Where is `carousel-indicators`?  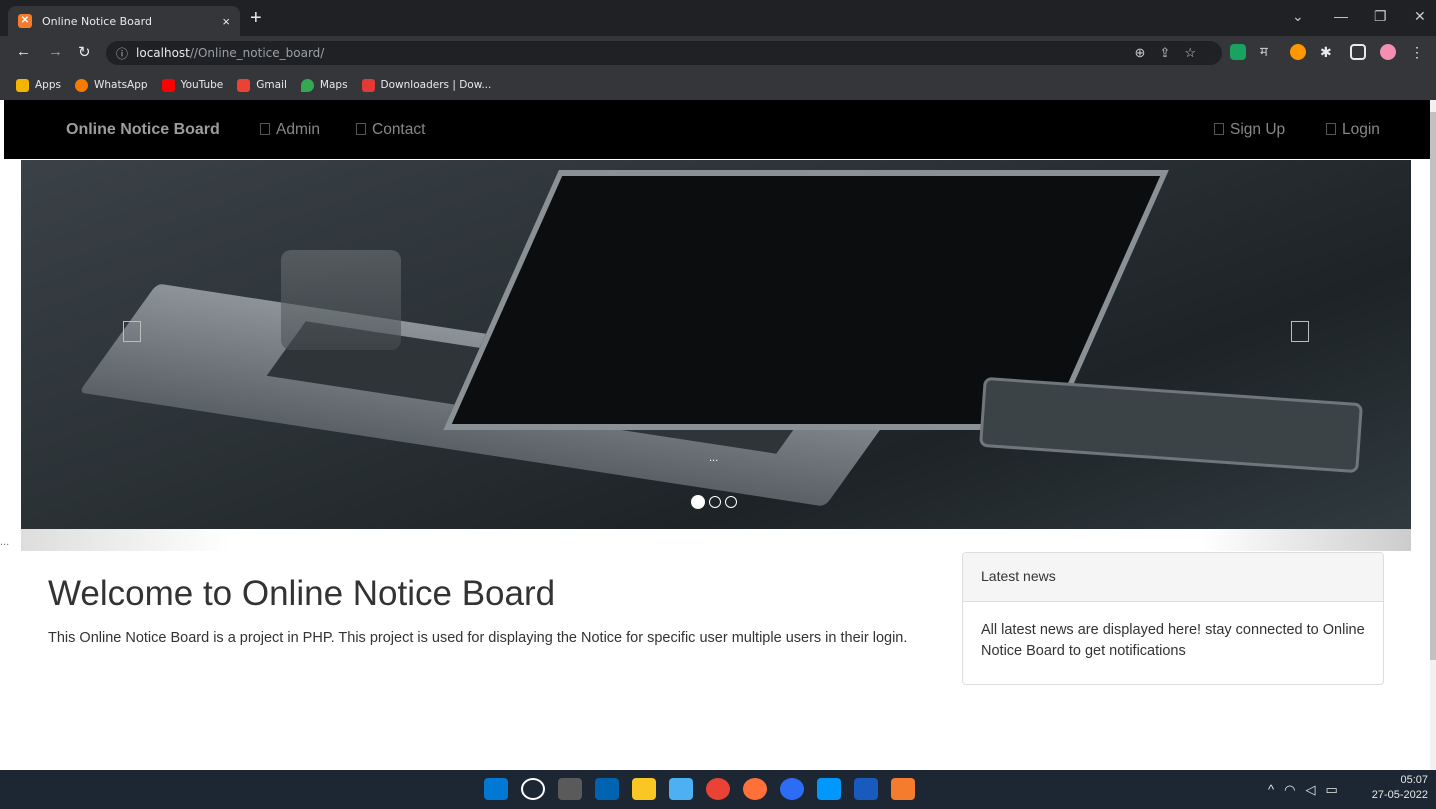
carousel-indicators is located at coordinates (714, 502).